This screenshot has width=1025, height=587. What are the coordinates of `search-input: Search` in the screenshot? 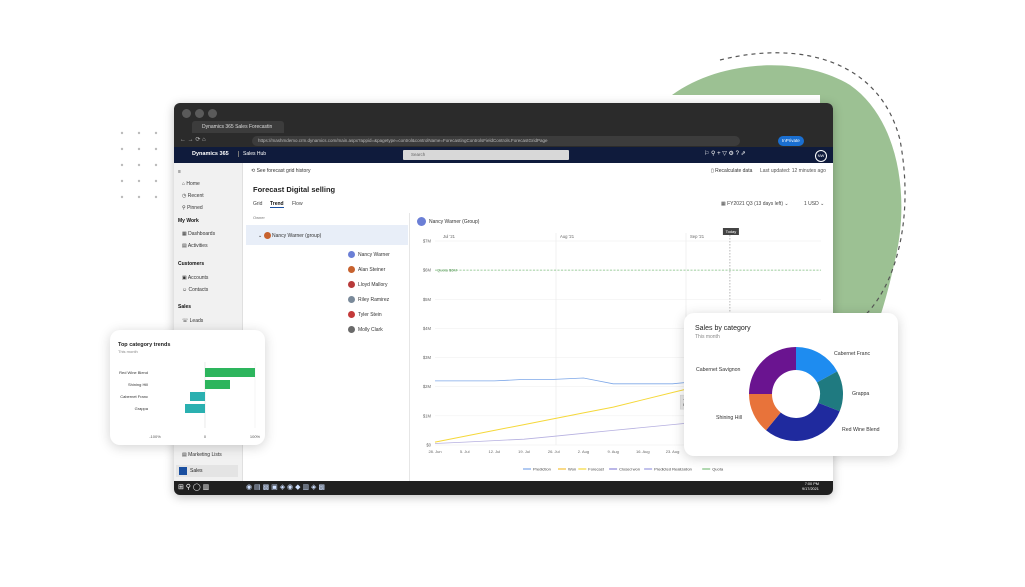 It's located at (486, 155).